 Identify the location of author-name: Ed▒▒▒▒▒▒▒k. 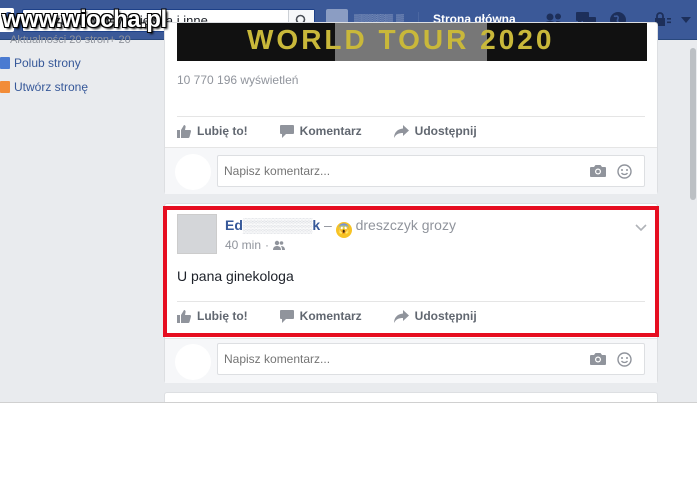
(272, 225).